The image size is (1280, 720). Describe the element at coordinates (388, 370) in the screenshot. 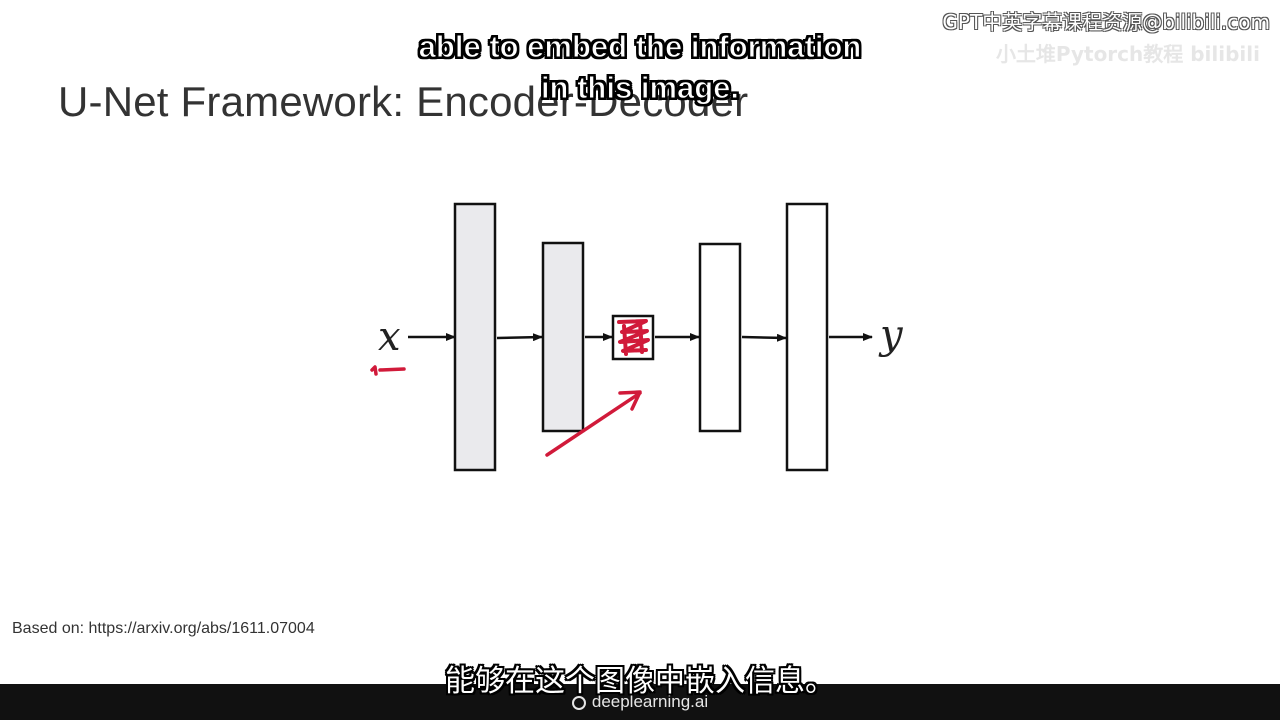

I see `annotation-underline-x` at that location.